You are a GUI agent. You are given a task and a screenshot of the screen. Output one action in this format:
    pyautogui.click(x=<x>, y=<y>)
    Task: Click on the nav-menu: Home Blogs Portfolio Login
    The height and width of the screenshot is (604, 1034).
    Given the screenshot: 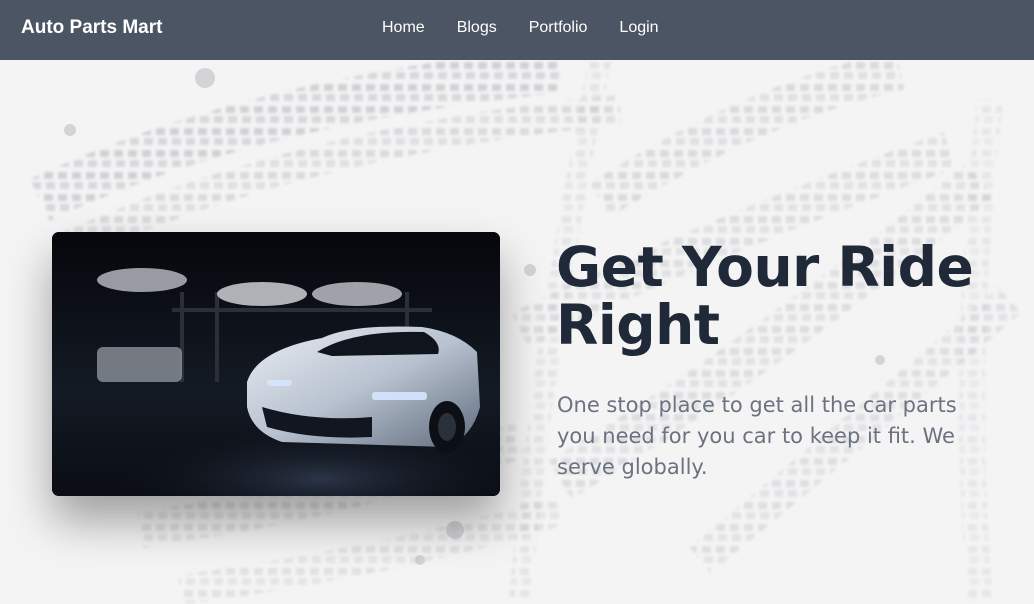 What is the action you would take?
    pyautogui.click(x=536, y=28)
    